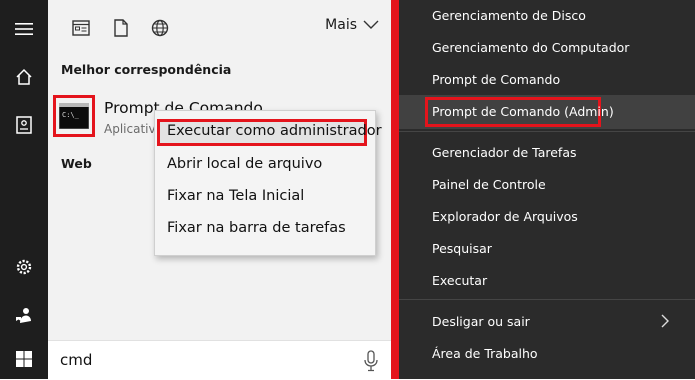 The width and height of the screenshot is (695, 380). What do you see at coordinates (244, 164) in the screenshot?
I see `open-file-location-item: Abrir local de arquivo` at bounding box center [244, 164].